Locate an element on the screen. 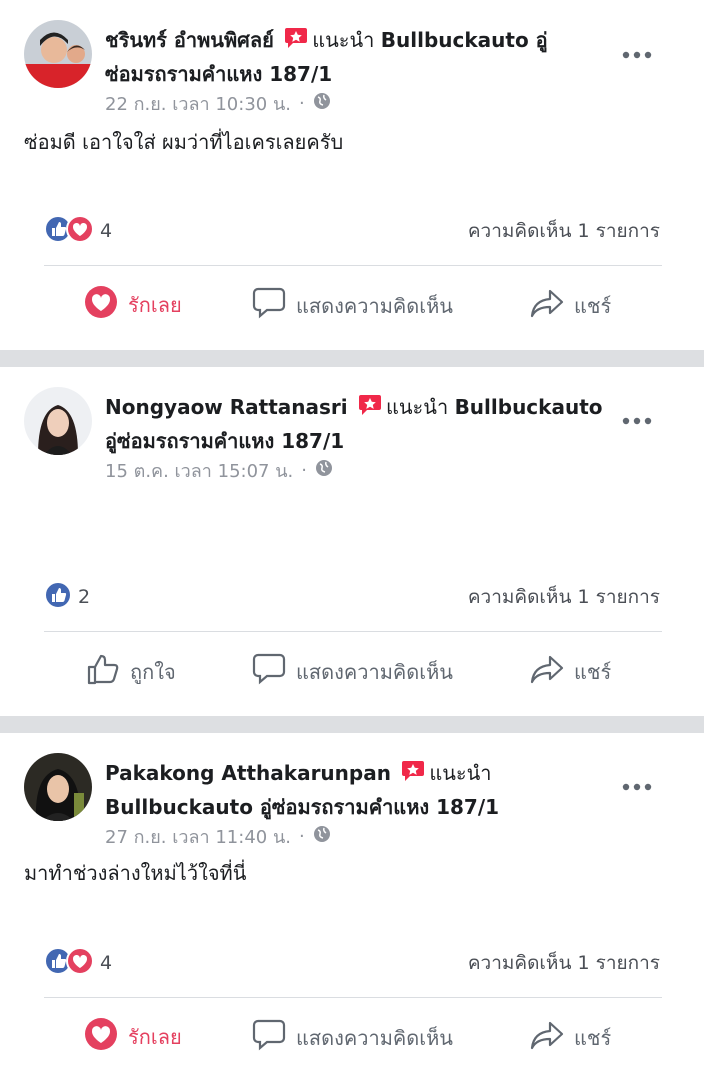  page-name: Bullbuckauto อู่ซ่อมรถรามคำแหง 187/1 is located at coordinates (302, 807).